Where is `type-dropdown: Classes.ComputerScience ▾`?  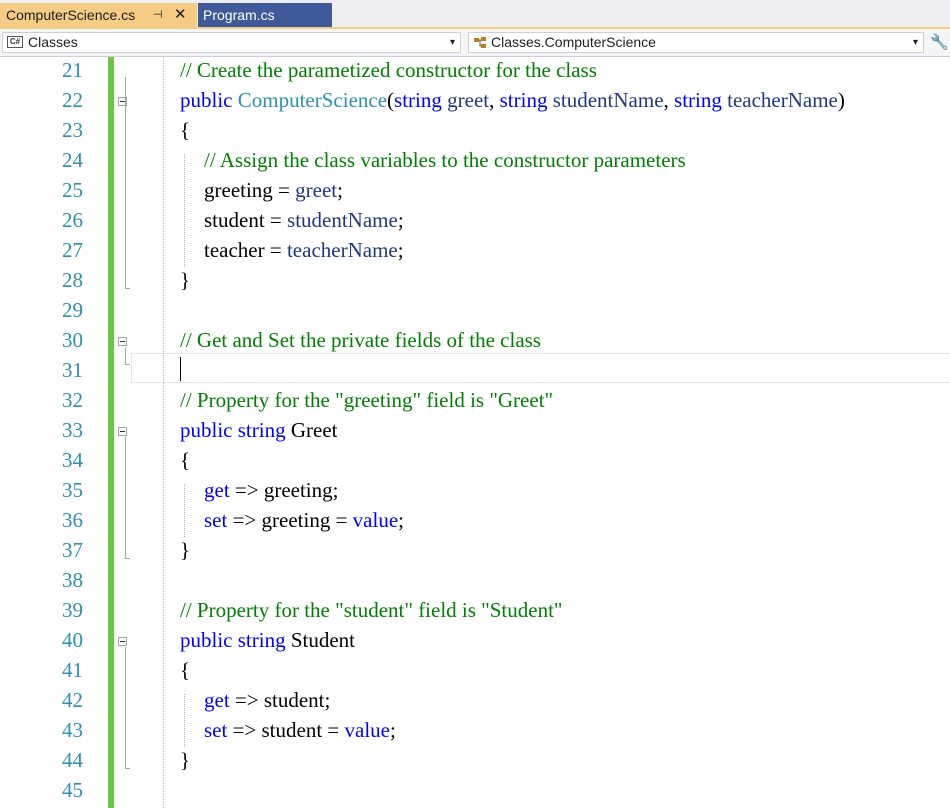
type-dropdown: Classes.ComputerScience ▾ is located at coordinates (696, 42).